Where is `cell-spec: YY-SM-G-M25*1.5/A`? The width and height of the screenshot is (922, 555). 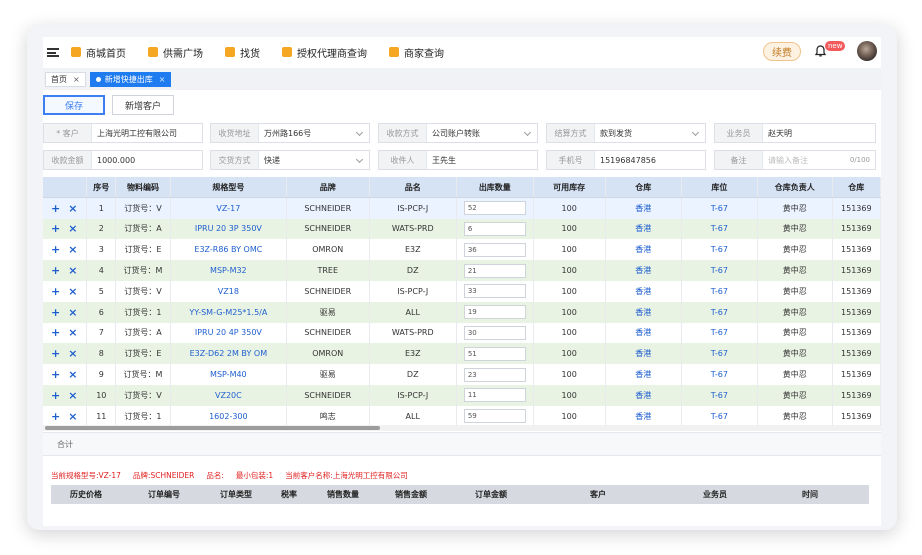
cell-spec: YY-SM-G-M25*1.5/A is located at coordinates (228, 312).